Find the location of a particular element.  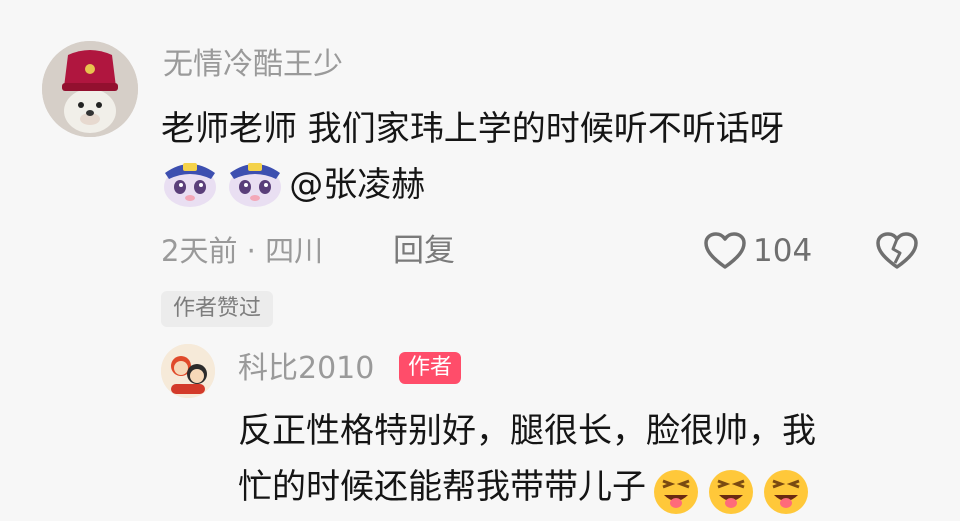

comment-text: 老师老师 我们家玮上学的时候听不听话呀 is located at coordinates (472, 129).